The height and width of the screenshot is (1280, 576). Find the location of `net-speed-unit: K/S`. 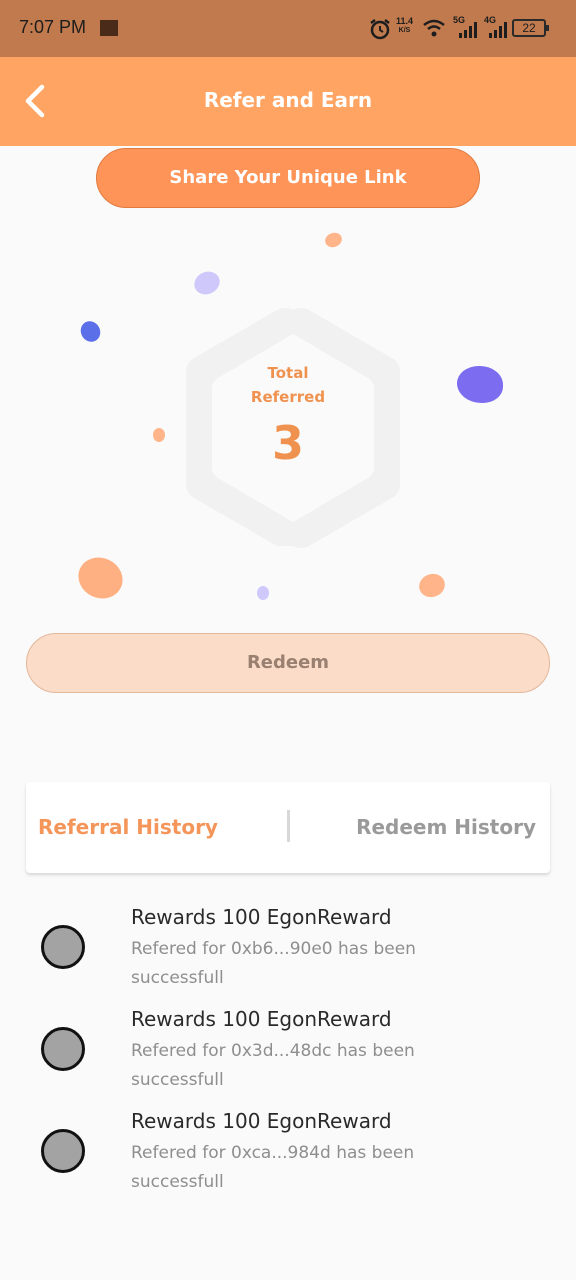

net-speed-unit: K/S is located at coordinates (404, 30).